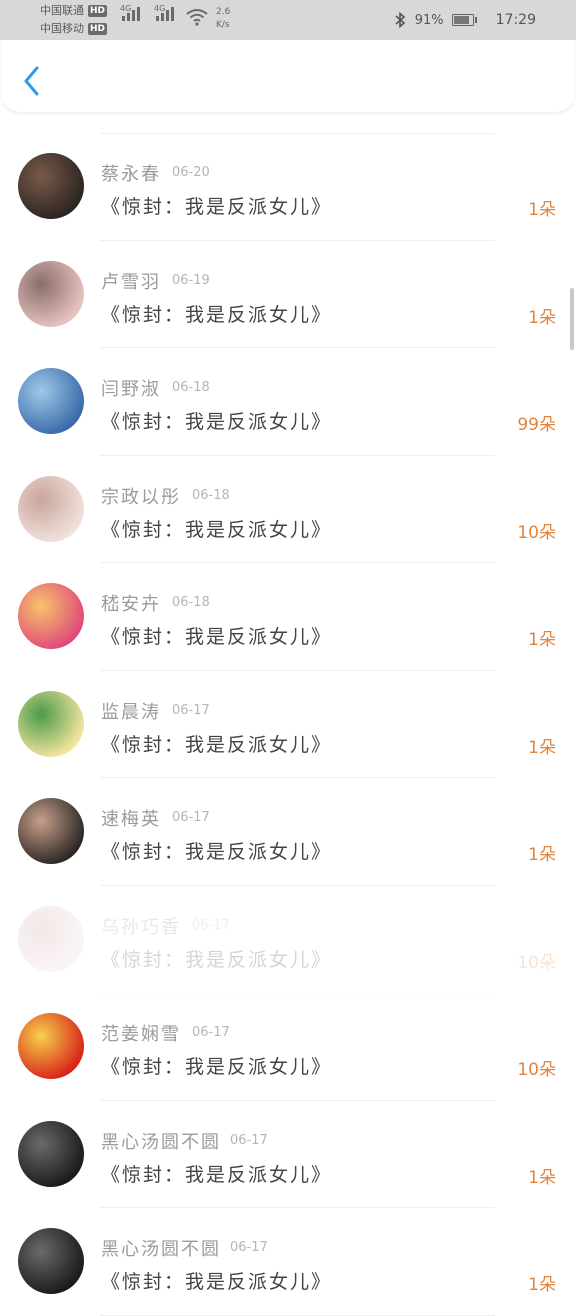 The height and width of the screenshot is (1316, 576). What do you see at coordinates (62, 10) in the screenshot?
I see `carrier-1-label: 中国联通` at bounding box center [62, 10].